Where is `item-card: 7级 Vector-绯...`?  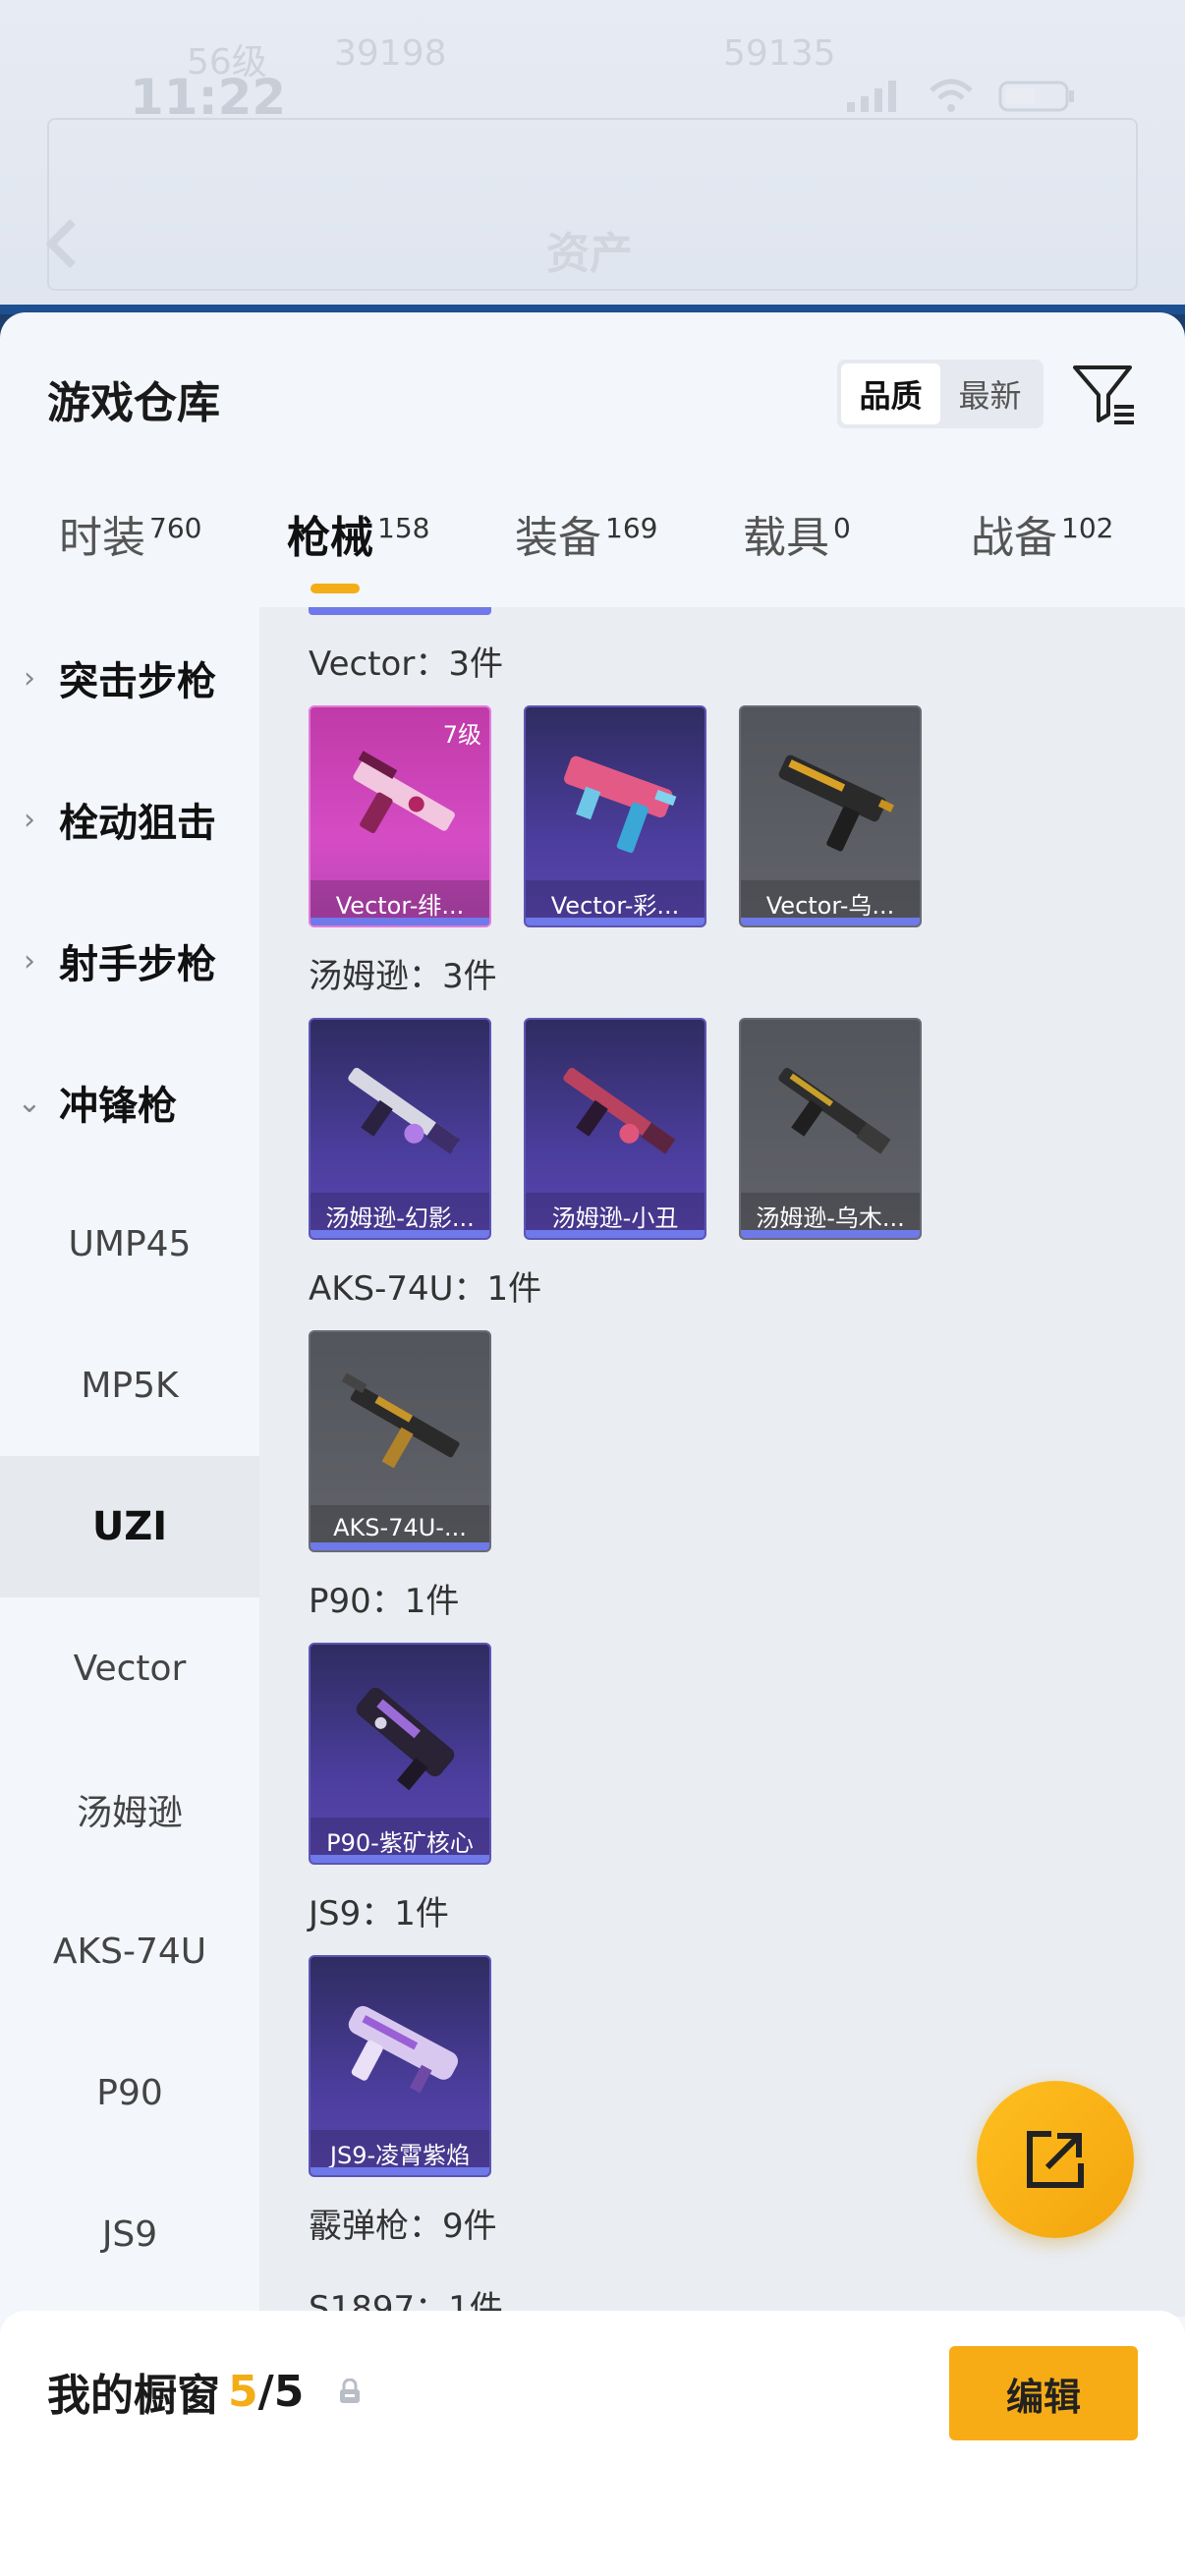 item-card: 7级 Vector-绯... is located at coordinates (400, 816).